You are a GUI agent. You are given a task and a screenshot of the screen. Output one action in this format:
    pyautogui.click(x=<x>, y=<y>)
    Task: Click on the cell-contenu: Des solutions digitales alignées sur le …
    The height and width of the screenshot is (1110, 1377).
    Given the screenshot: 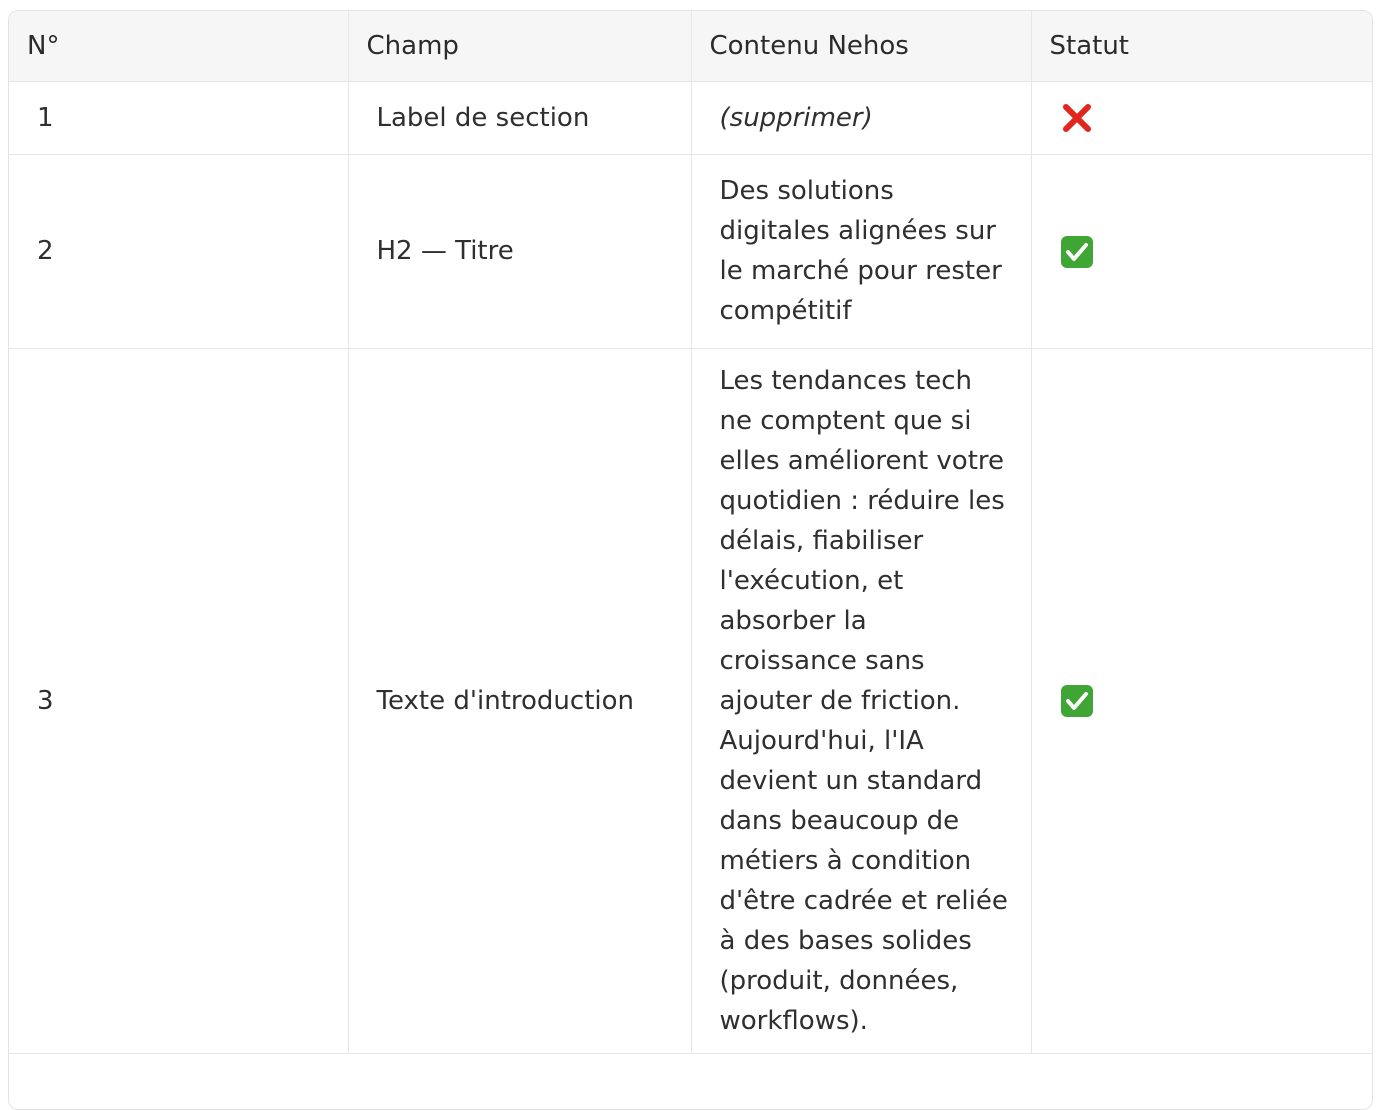 What is the action you would take?
    pyautogui.click(x=861, y=251)
    